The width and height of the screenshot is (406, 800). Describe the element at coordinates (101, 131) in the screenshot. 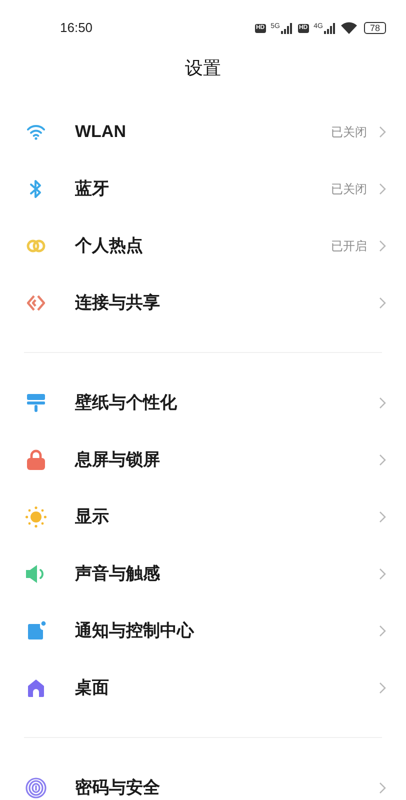

I see `row-label: WLAN` at that location.